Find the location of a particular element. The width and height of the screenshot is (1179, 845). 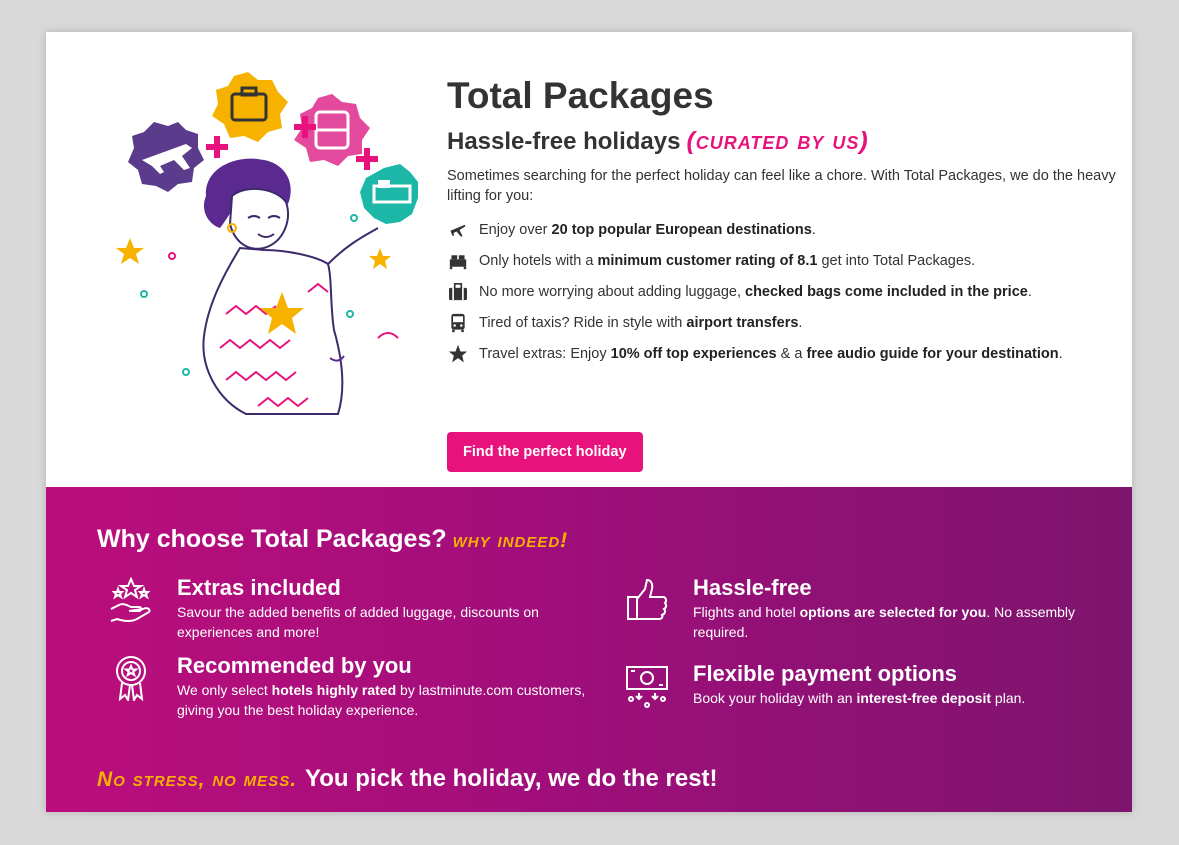

tagline-text: You pick the holiday, we do the rest! is located at coordinates (511, 778).